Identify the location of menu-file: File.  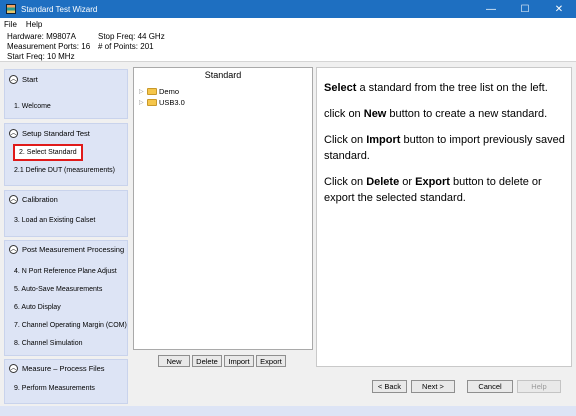
(10, 24).